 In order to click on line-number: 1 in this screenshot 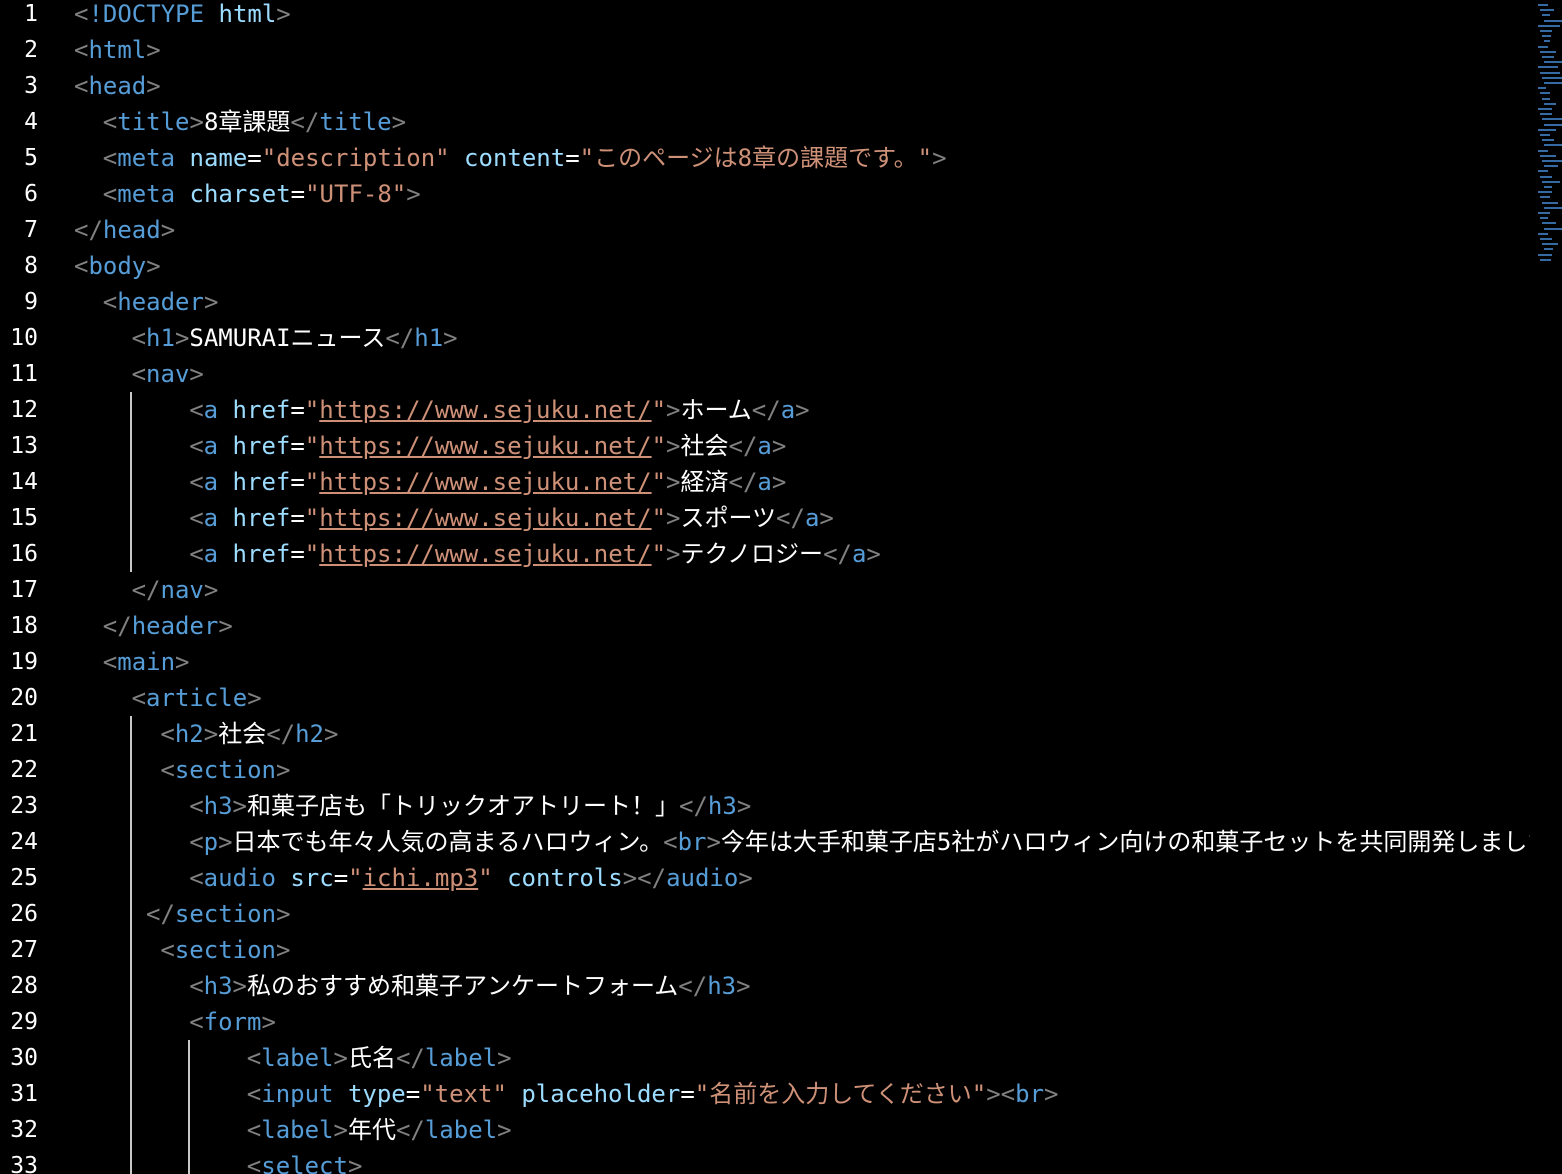, I will do `click(31, 14)`.